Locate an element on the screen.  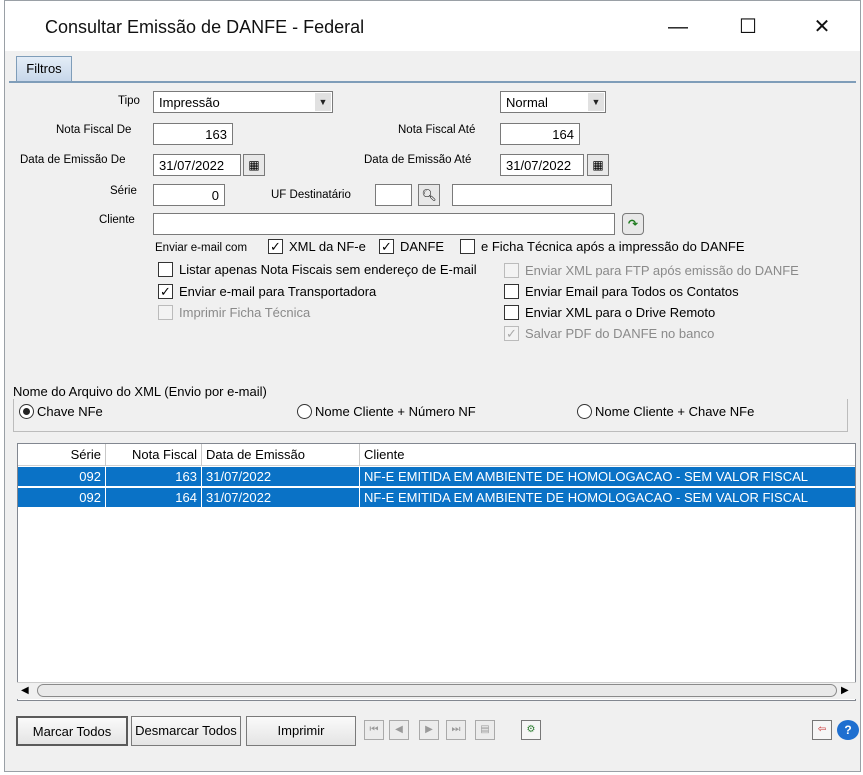
radio-cliente-chave: Nome Cliente + Chave NFe is located at coordinates (665, 411).